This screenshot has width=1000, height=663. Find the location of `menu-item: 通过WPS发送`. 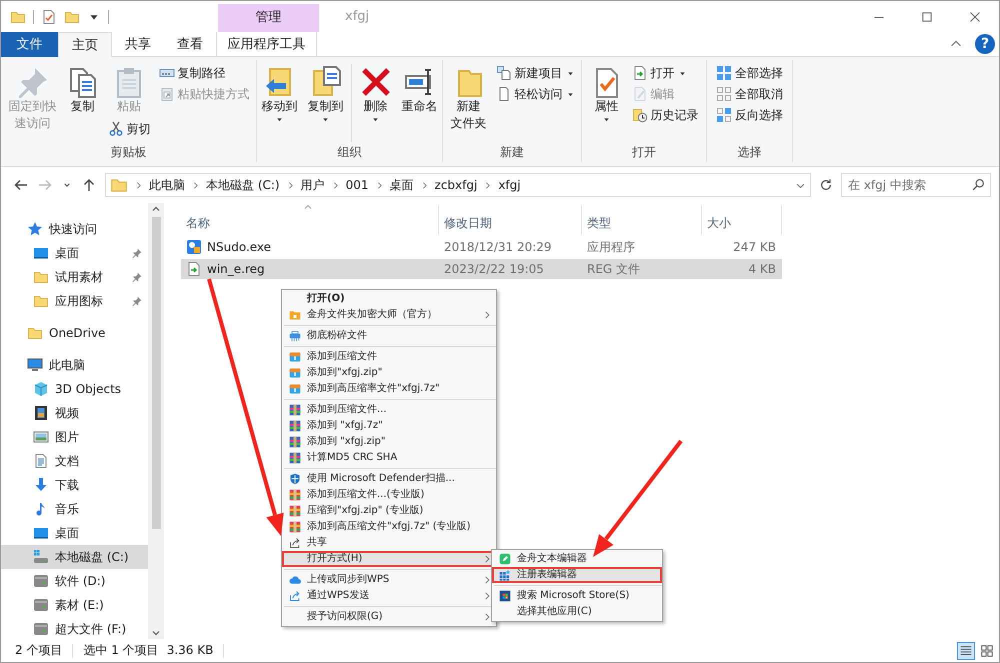

menu-item: 通过WPS发送 is located at coordinates (389, 596).